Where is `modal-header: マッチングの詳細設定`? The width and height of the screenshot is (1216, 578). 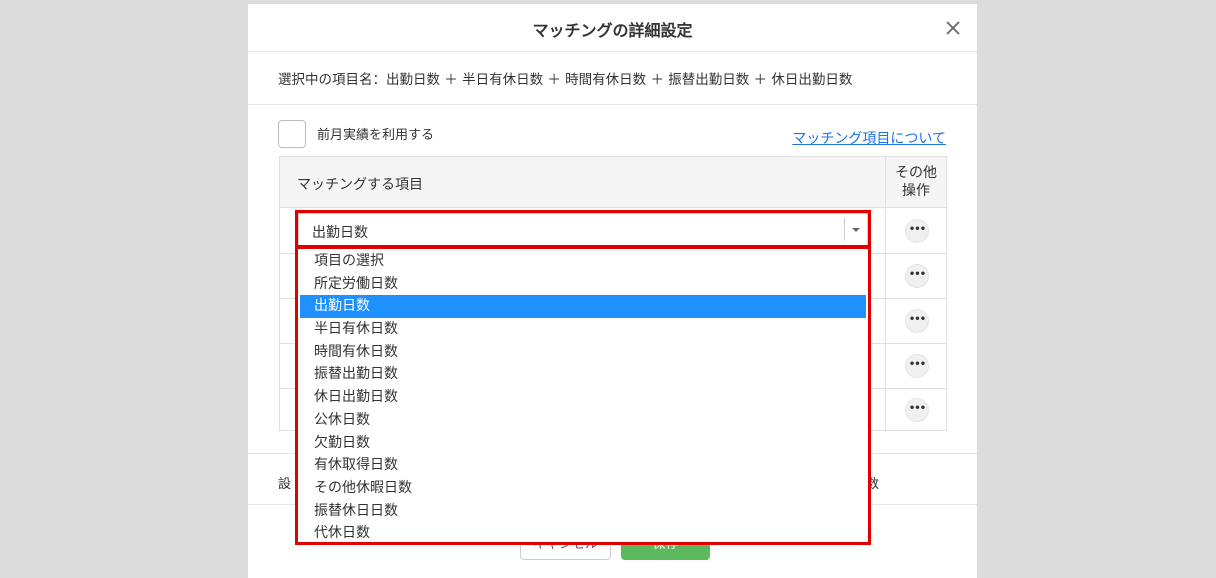
modal-header: マッチングの詳細設定 is located at coordinates (612, 28).